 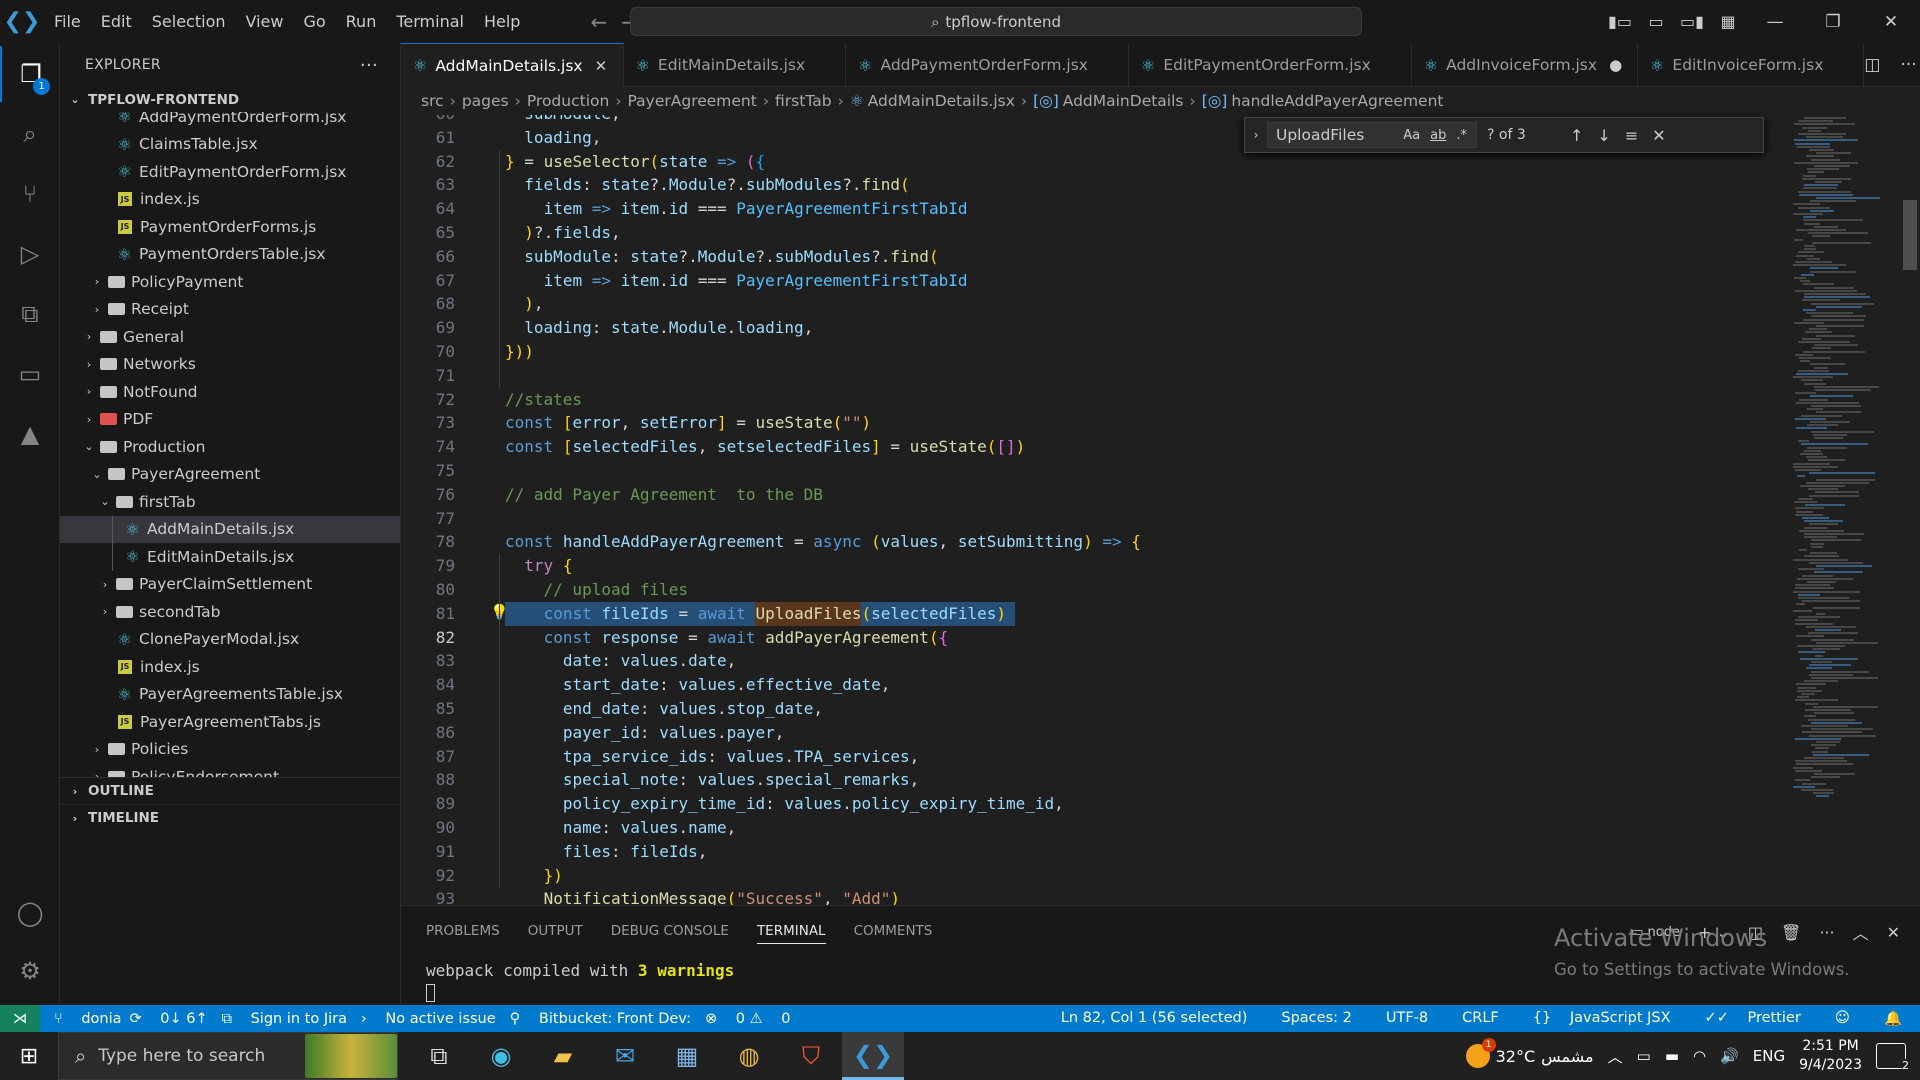 I want to click on line-ending: CRLF, so click(x=1480, y=1018).